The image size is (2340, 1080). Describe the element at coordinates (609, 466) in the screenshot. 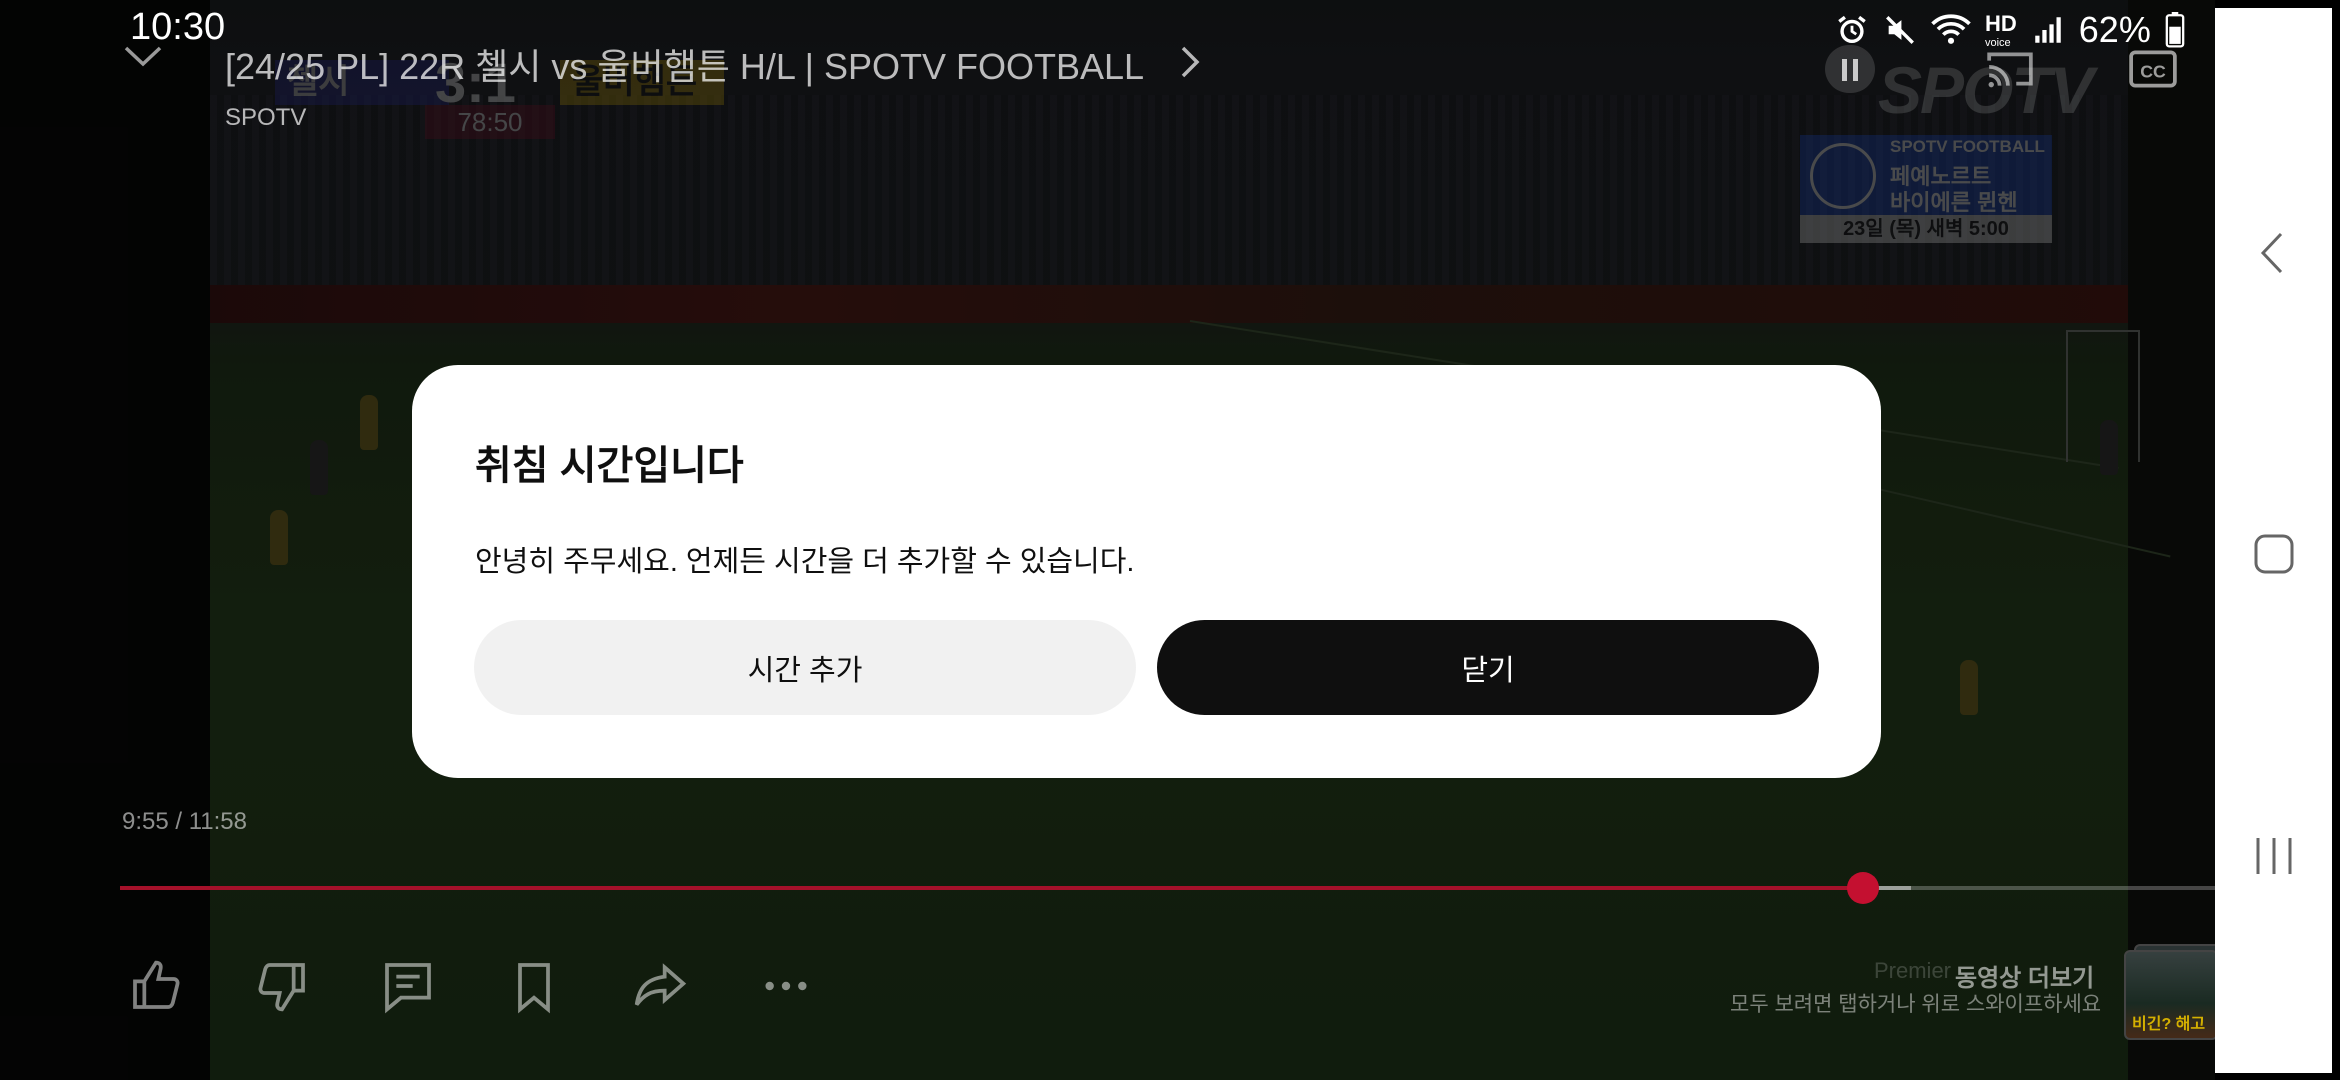

I see `dialog-title: 취침 시간입니다` at that location.